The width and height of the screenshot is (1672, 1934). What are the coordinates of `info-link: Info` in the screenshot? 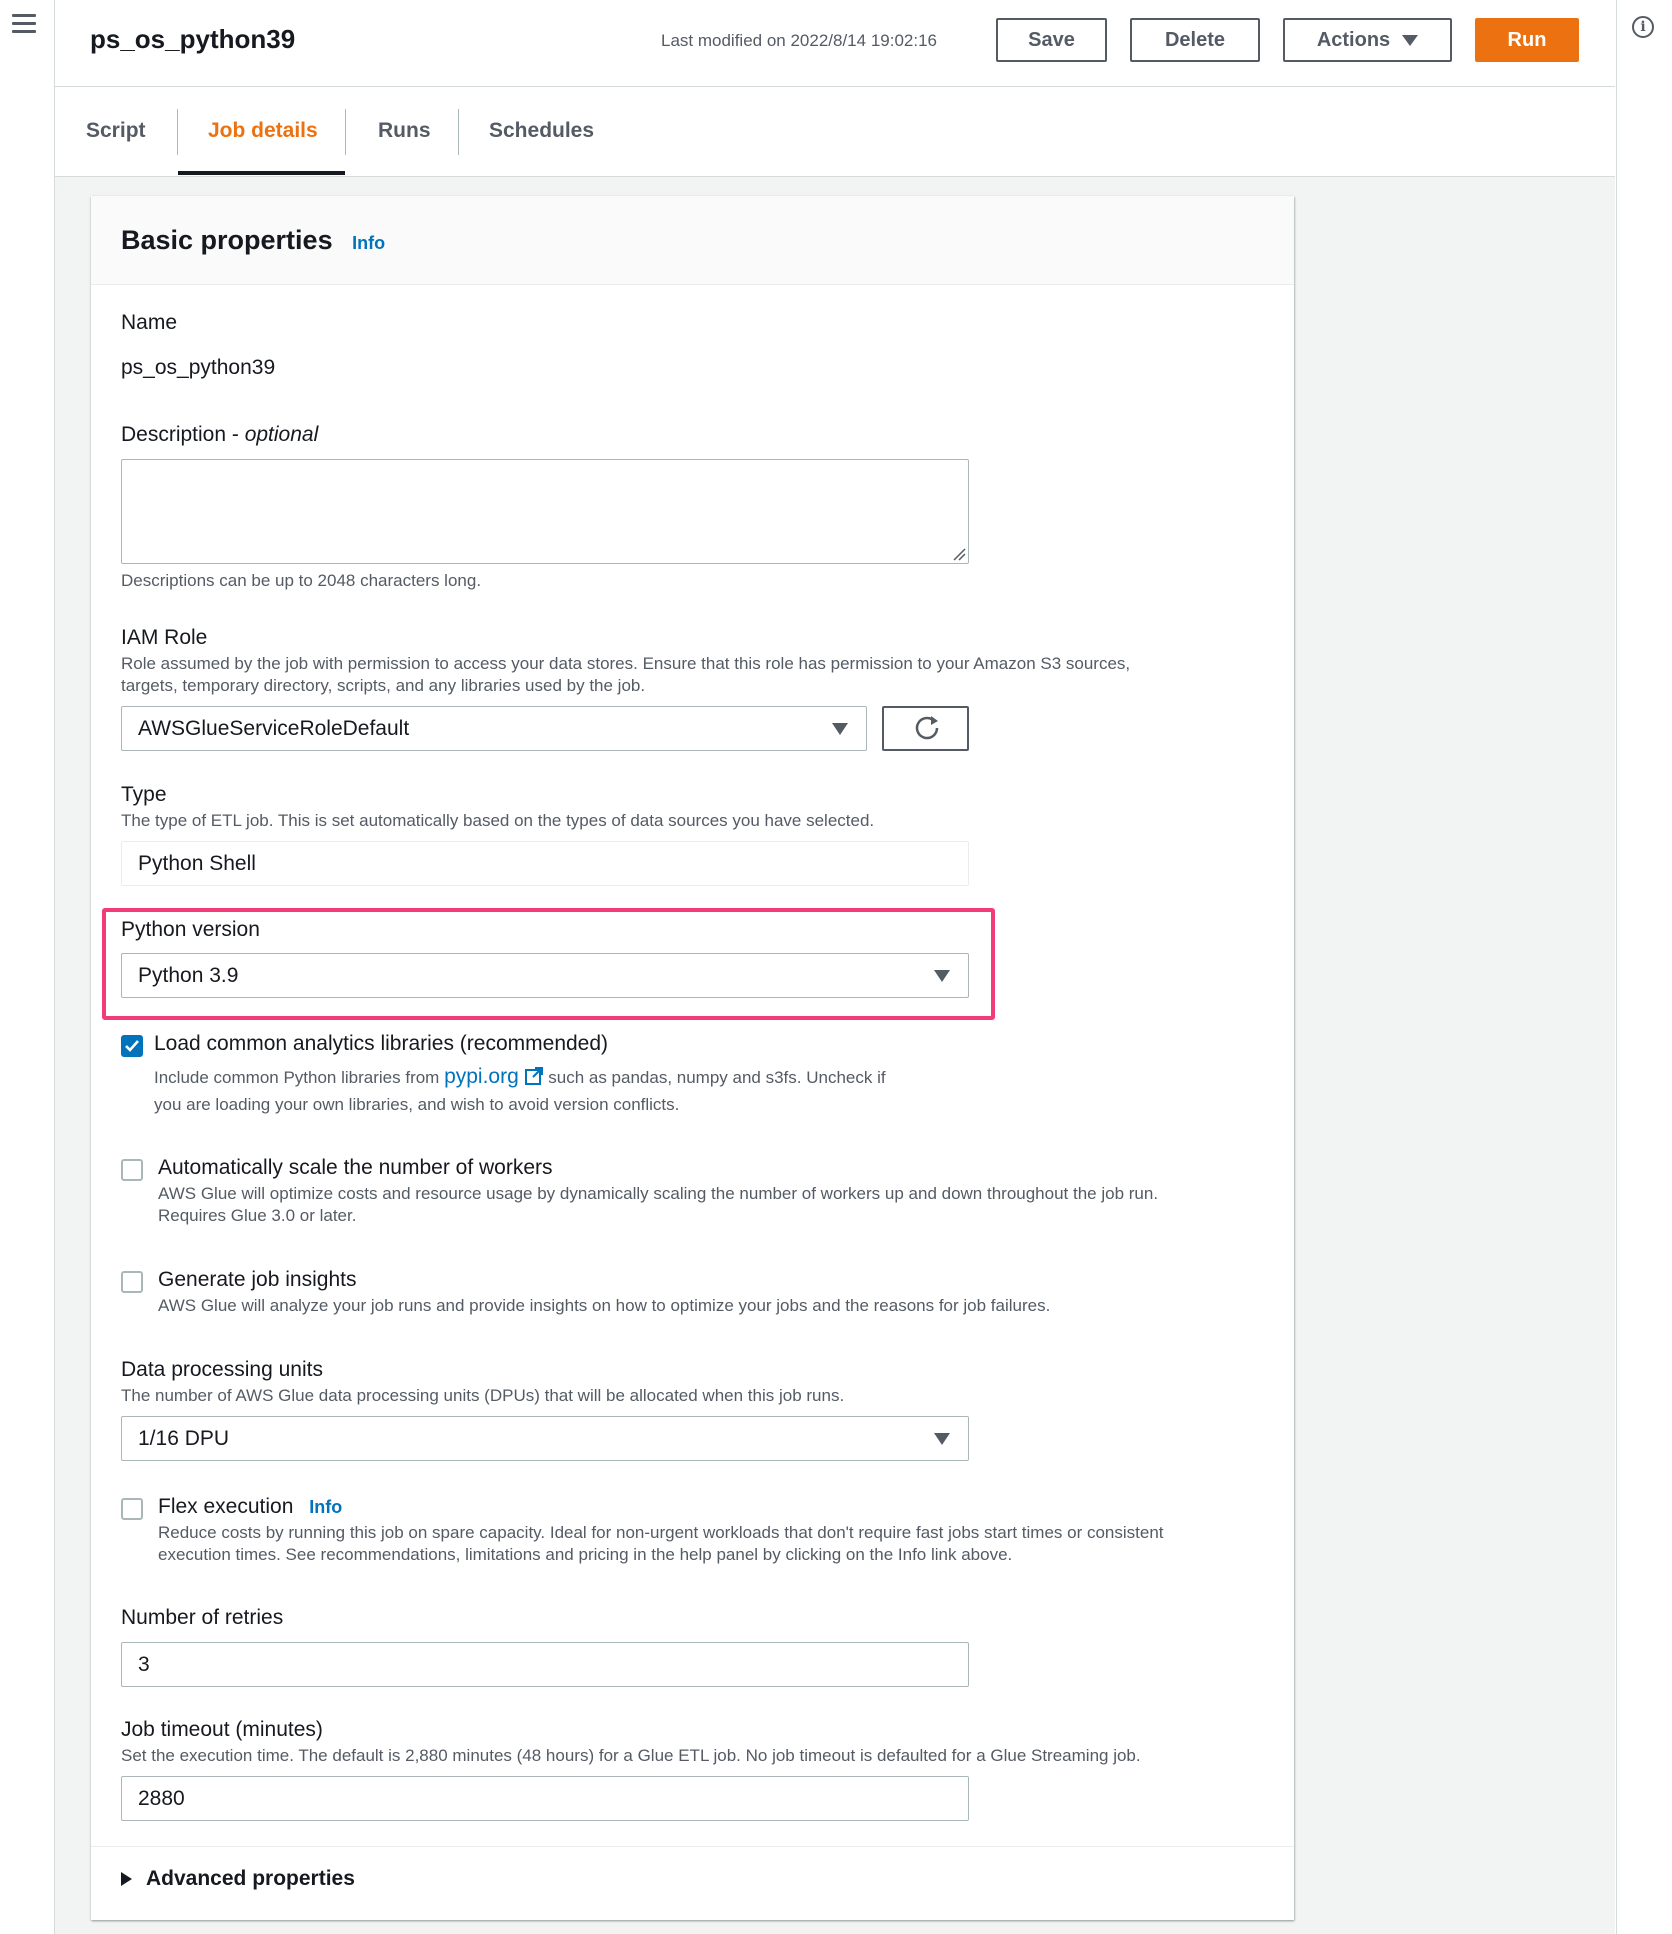 It's located at (368, 243).